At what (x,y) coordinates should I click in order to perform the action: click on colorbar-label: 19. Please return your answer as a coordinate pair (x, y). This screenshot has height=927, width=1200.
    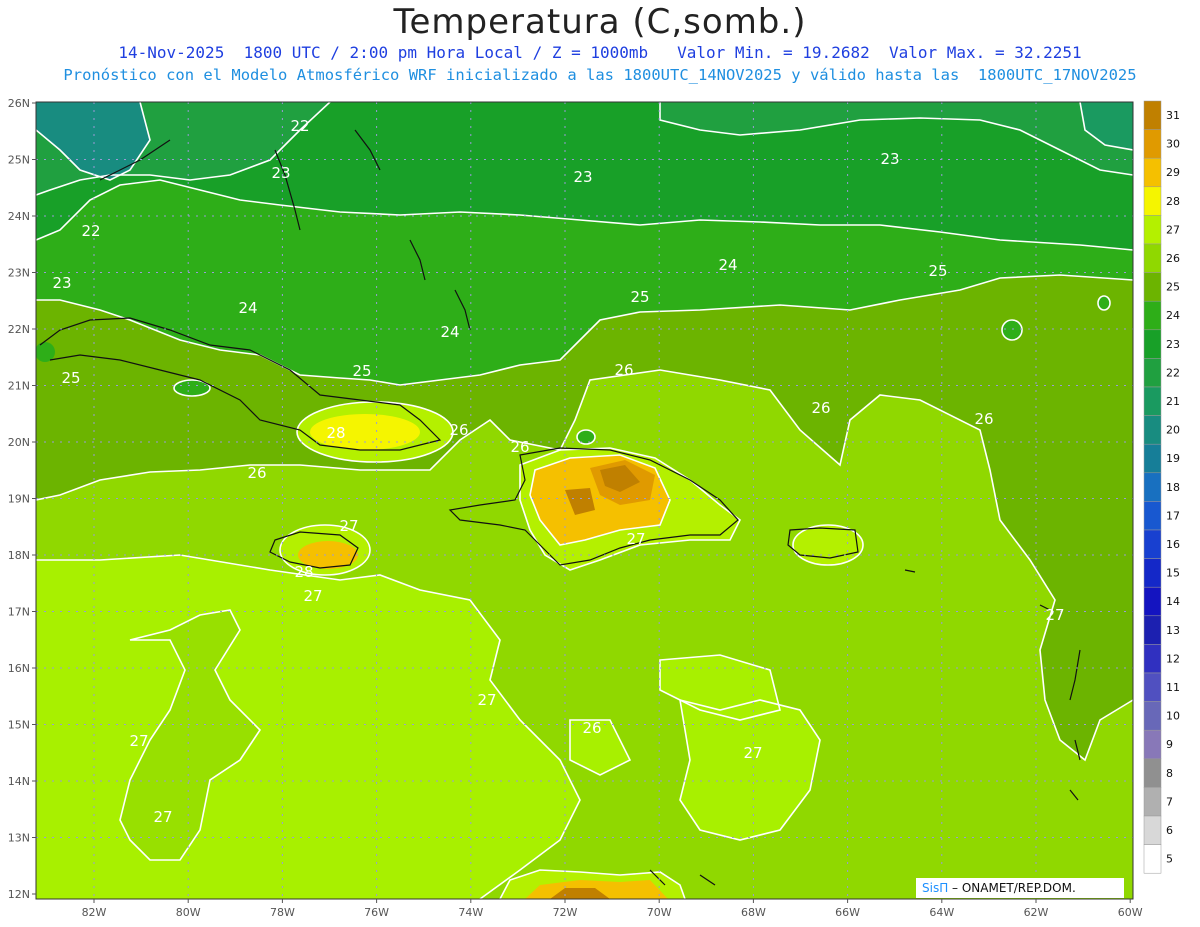
    Looking at the image, I should click on (1173, 458).